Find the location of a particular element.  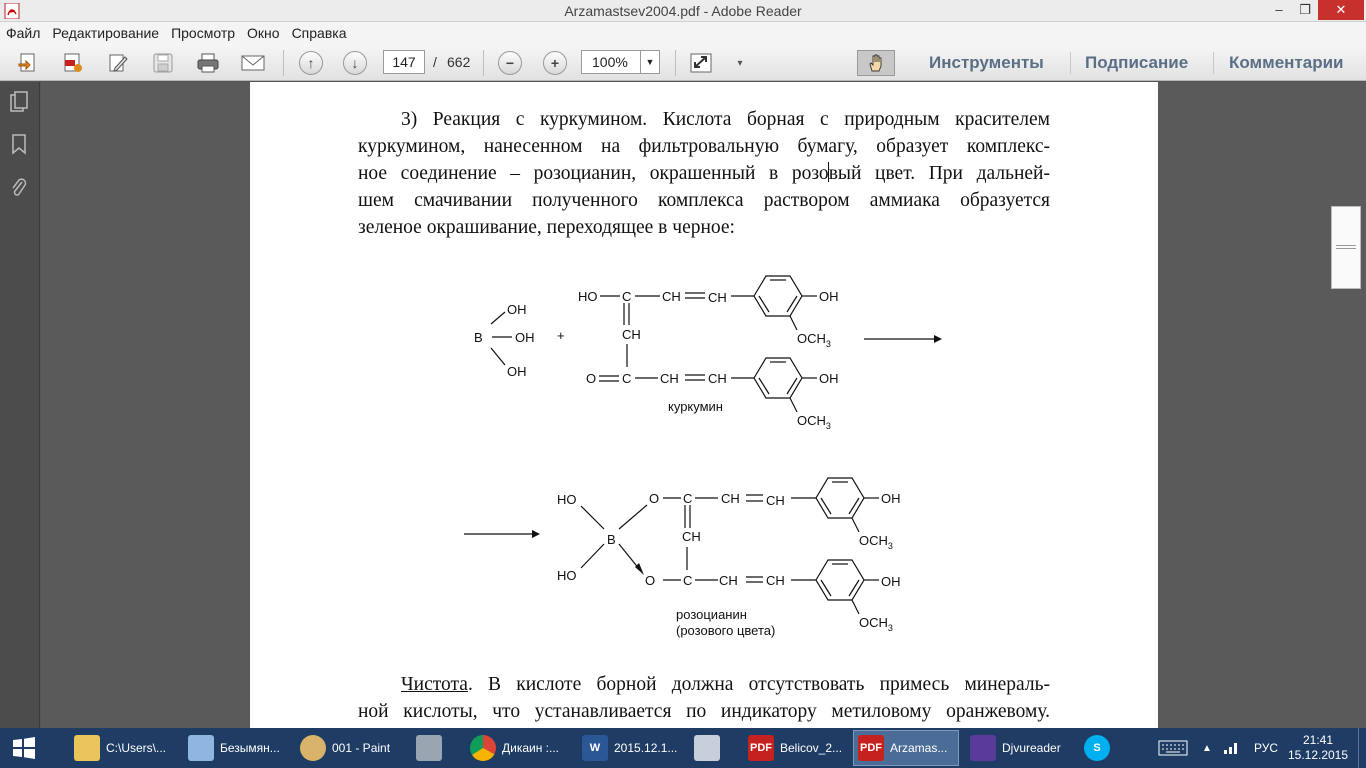

next-page-button: ↓ is located at coordinates (355, 63).